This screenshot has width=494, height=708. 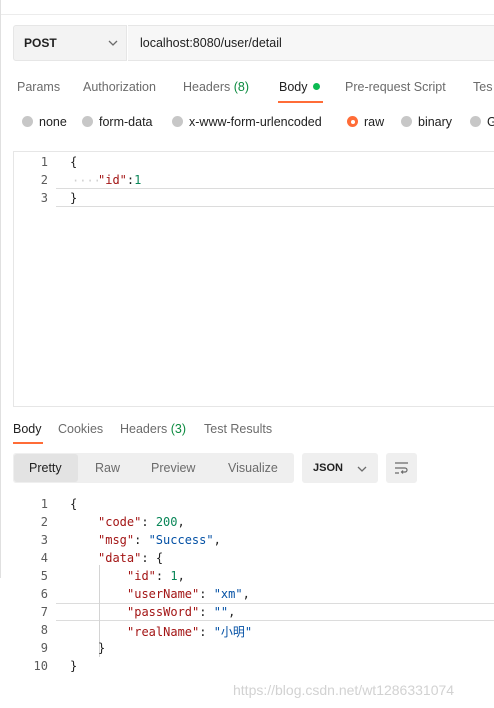 I want to click on format-label: JSON, so click(x=328, y=468).